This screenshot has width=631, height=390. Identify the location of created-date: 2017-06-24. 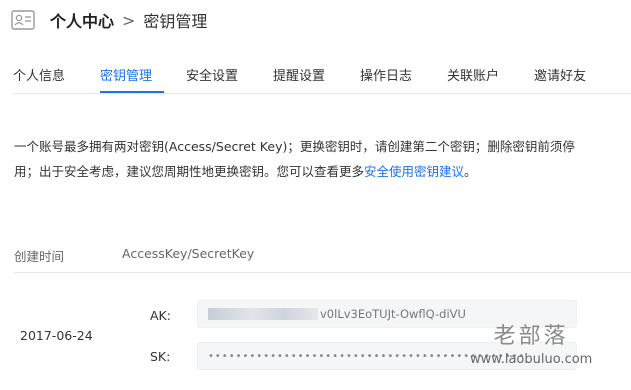
(56, 335).